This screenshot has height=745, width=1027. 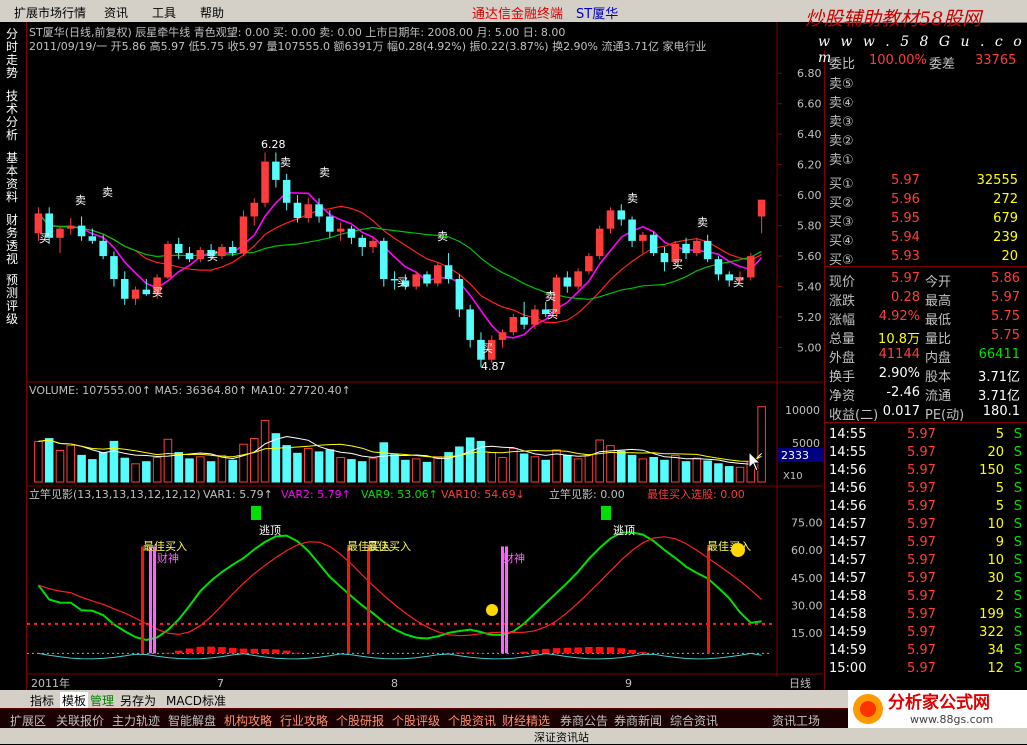 What do you see at coordinates (1005, 199) in the screenshot?
I see `order-buy-volume: 272` at bounding box center [1005, 199].